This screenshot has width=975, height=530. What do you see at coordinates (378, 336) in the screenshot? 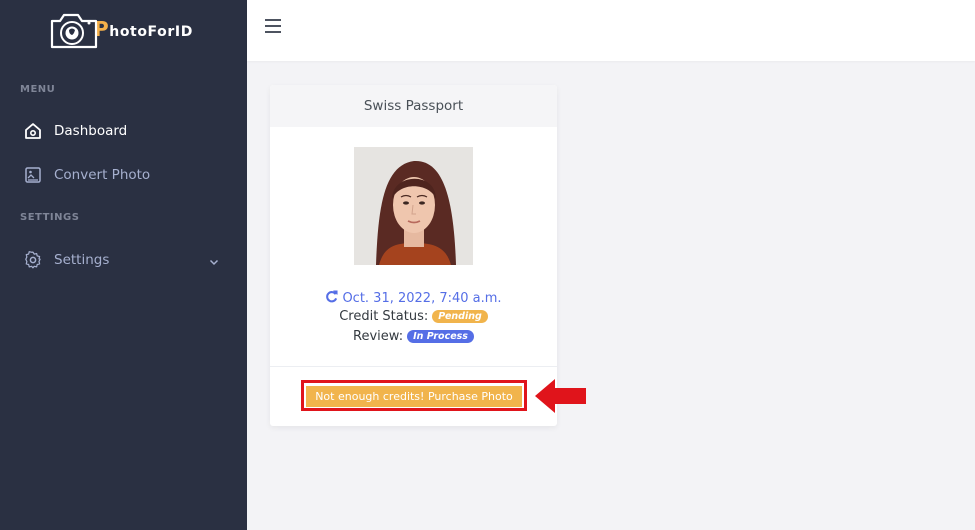
I see `review-label: Review:` at bounding box center [378, 336].